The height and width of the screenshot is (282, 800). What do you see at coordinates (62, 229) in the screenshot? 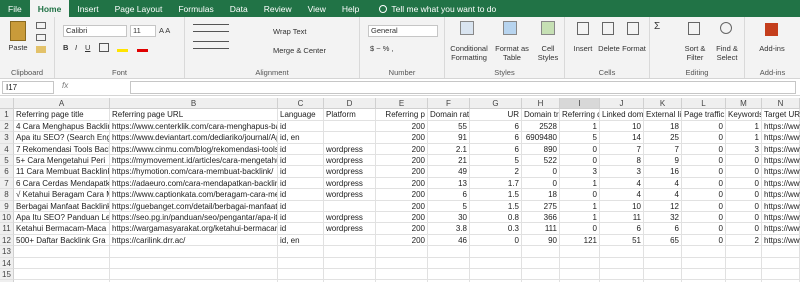
I see `grid-cell: Ketahui Bermacam-Maca` at bounding box center [62, 229].